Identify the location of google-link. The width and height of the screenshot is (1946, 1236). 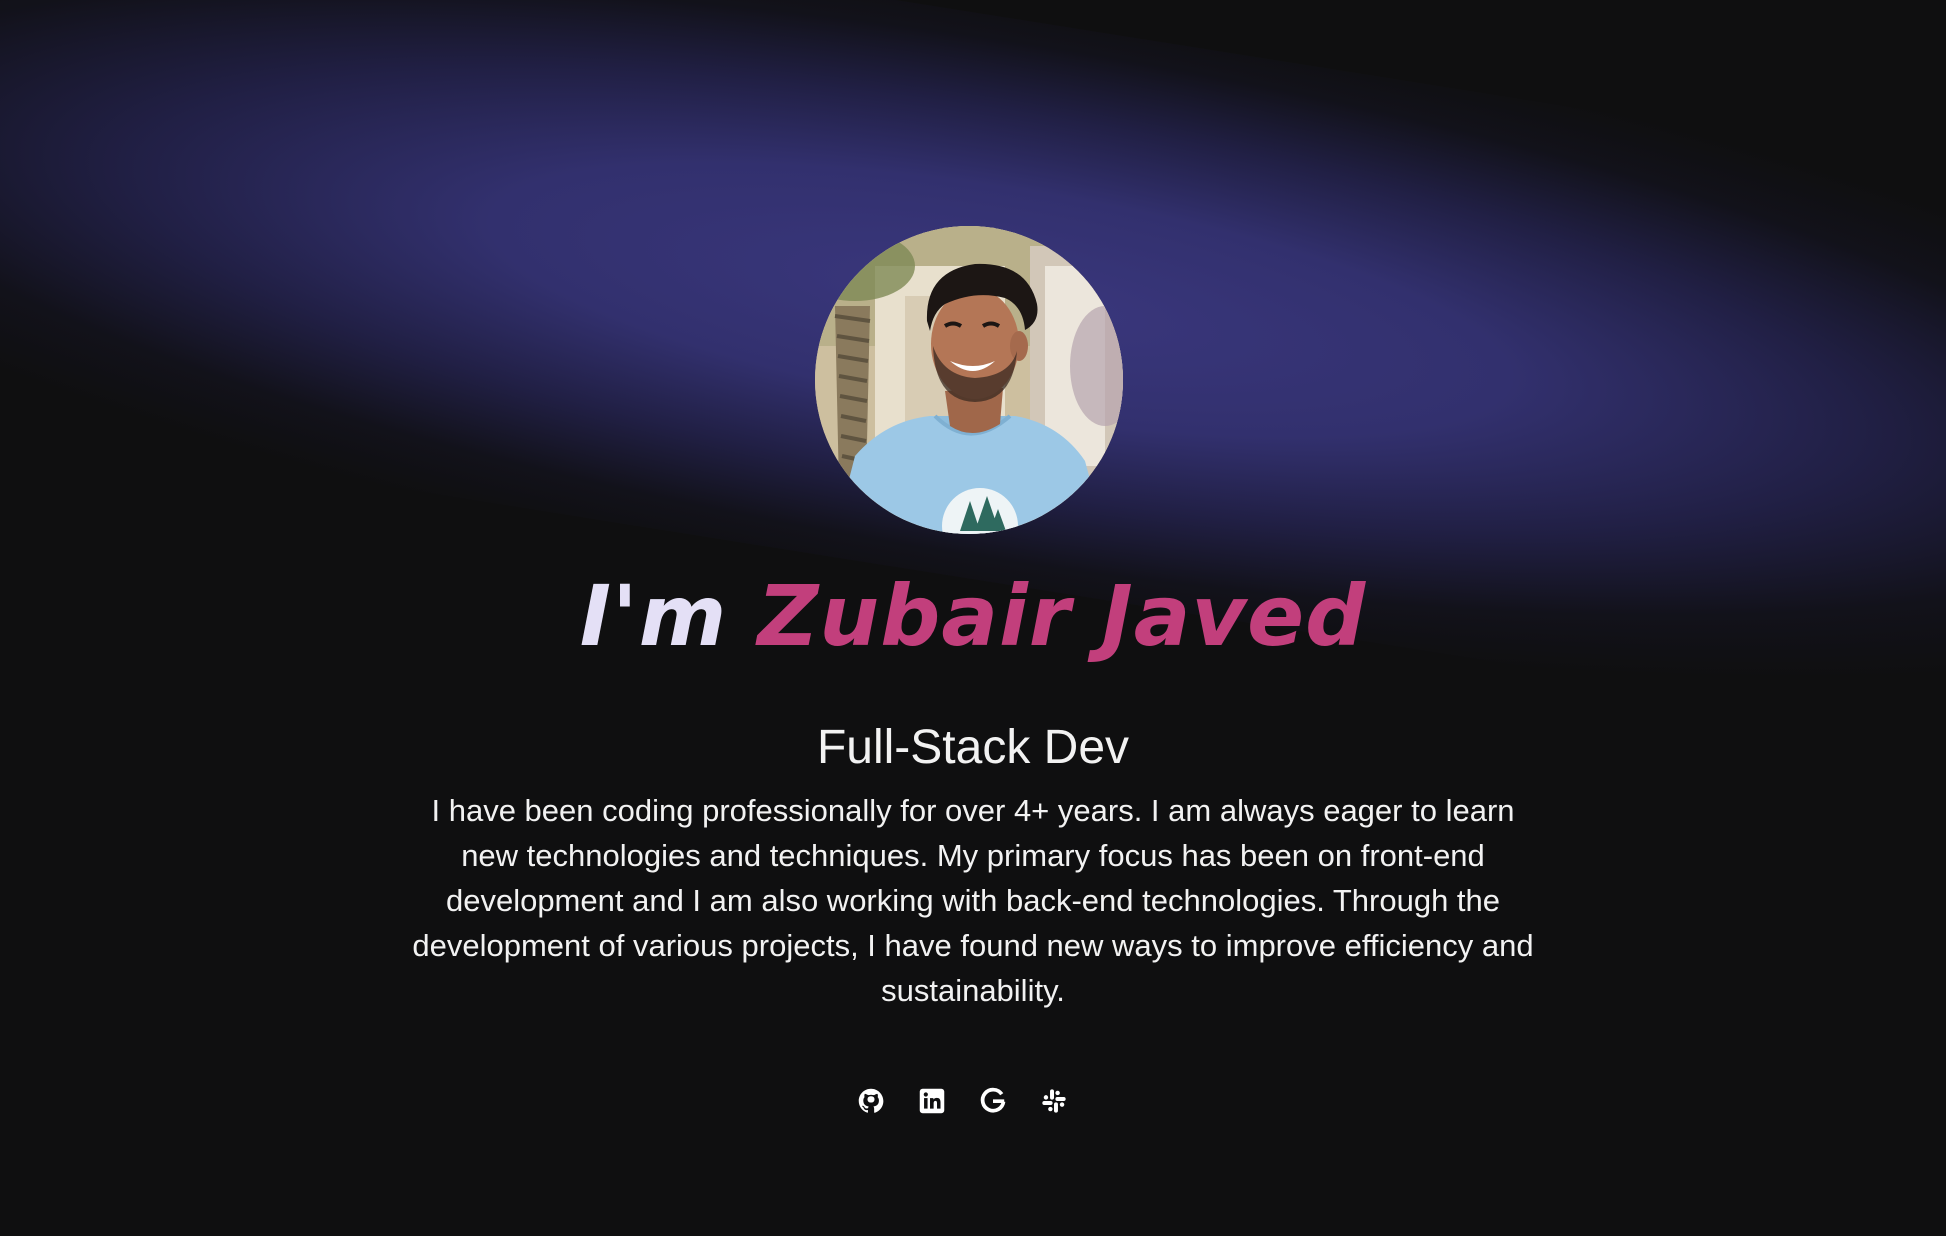
(993, 1101).